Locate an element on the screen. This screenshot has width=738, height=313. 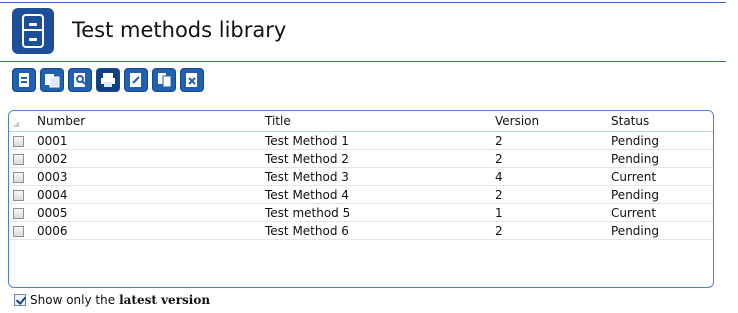
table-row: 0004 Test Method 4 2 Pending is located at coordinates (361, 194).